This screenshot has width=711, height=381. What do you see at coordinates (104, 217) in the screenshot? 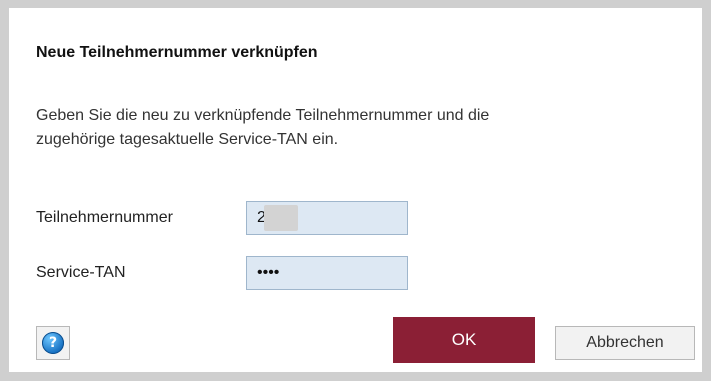
I see `participant-number-label: Teilnehmernummer` at bounding box center [104, 217].